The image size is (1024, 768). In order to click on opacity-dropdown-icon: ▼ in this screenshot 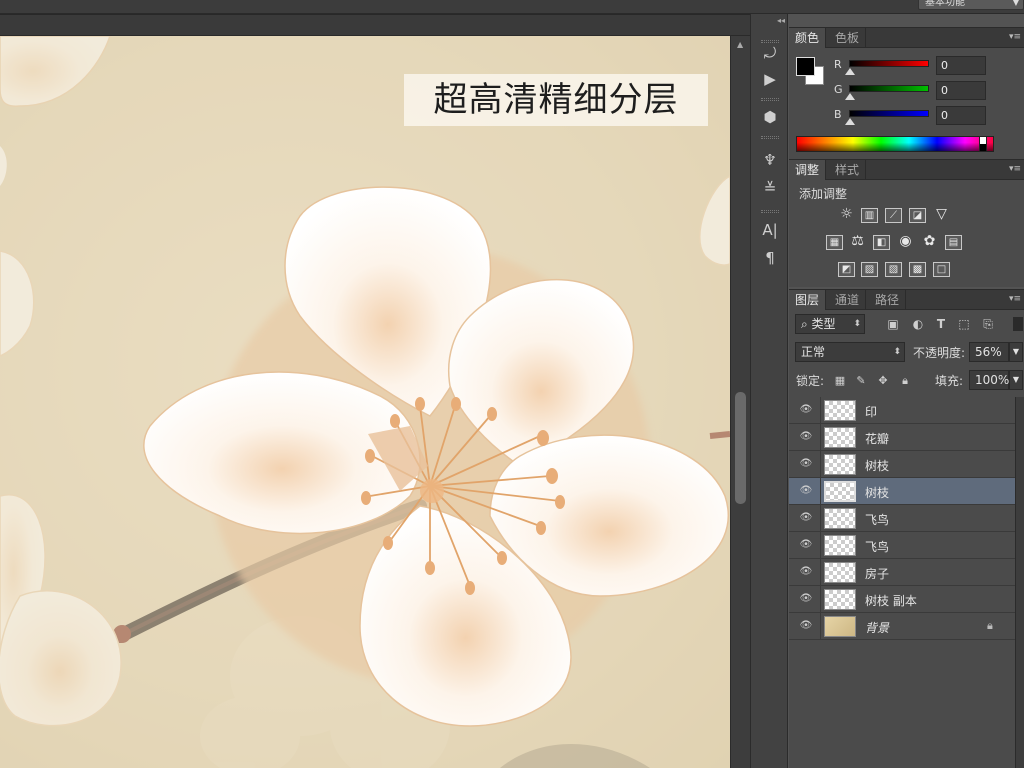, I will do `click(1016, 352)`.